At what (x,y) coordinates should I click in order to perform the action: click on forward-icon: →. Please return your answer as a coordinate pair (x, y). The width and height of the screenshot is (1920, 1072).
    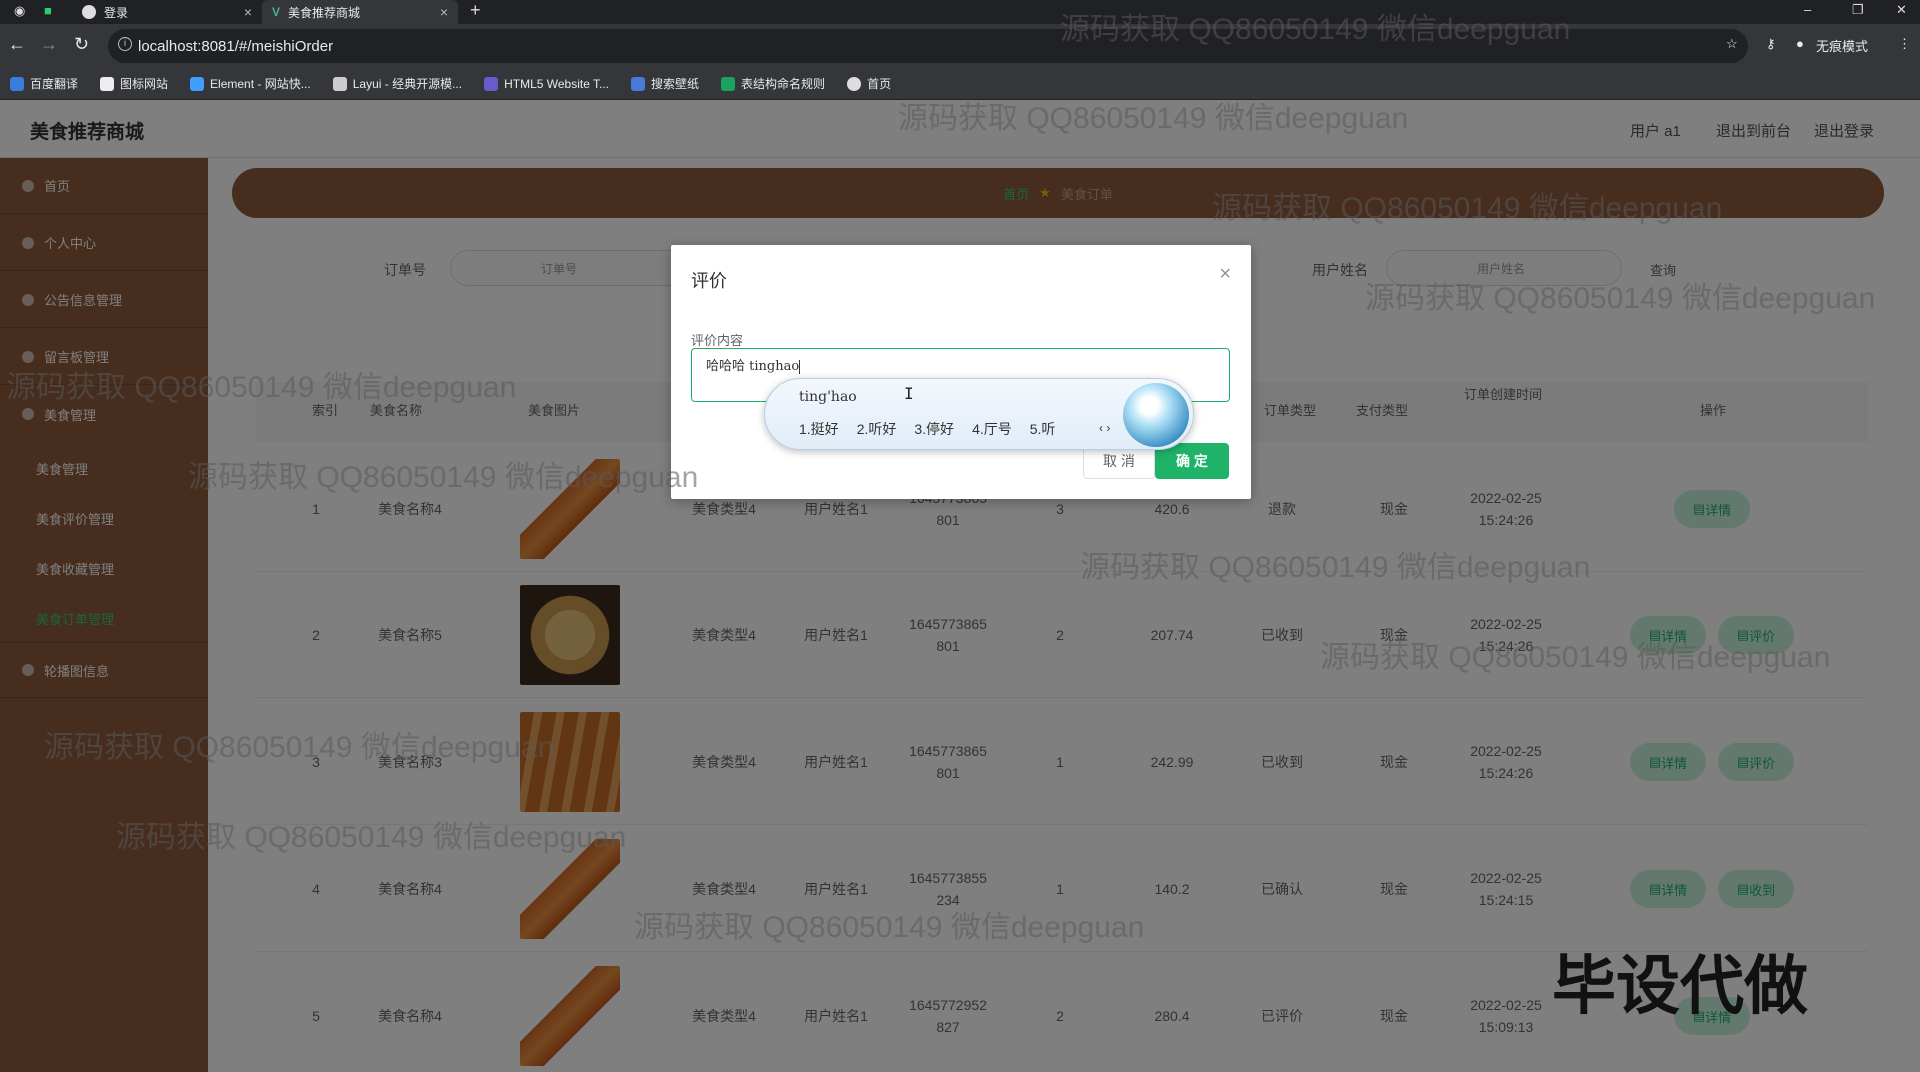
    Looking at the image, I should click on (49, 44).